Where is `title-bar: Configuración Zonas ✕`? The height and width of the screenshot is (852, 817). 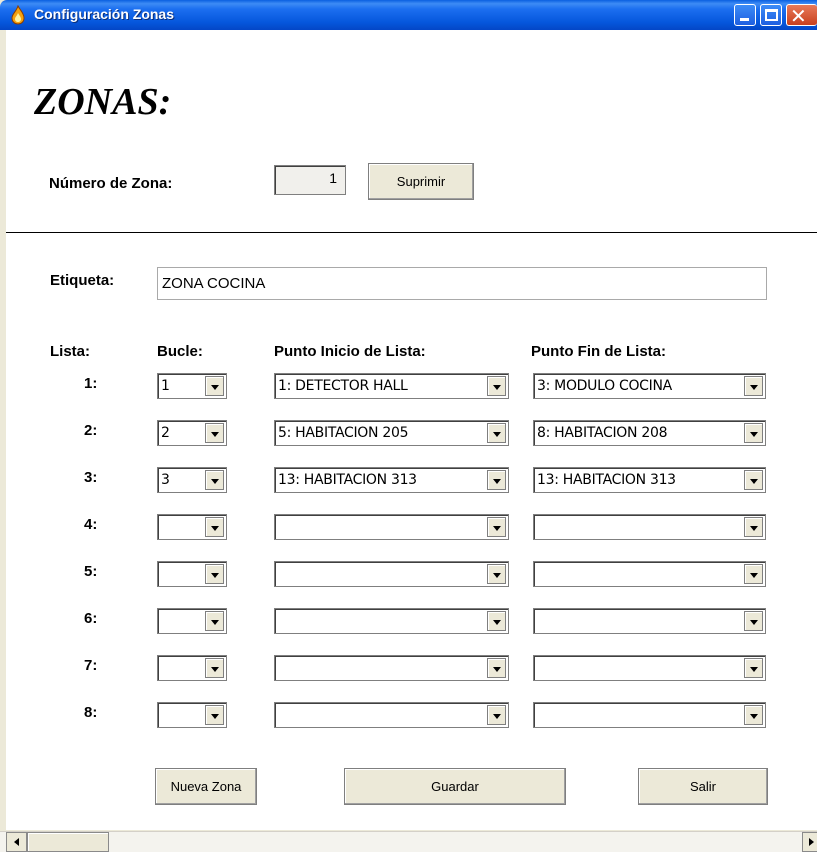 title-bar: Configuración Zonas ✕ is located at coordinates (408, 15).